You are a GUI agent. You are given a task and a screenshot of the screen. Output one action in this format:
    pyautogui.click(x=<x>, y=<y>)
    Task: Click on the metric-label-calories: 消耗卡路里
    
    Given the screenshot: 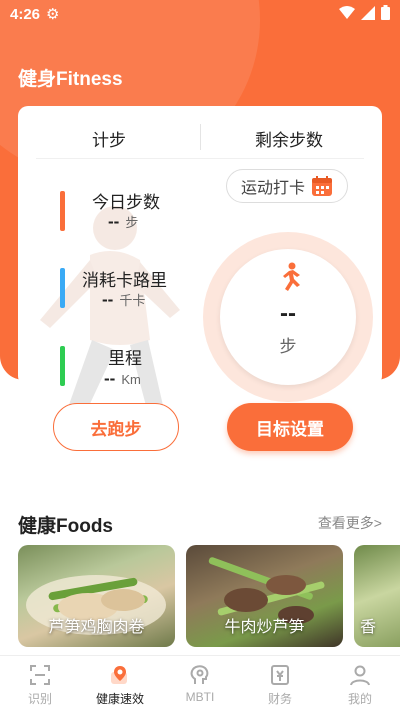 What is the action you would take?
    pyautogui.click(x=124, y=280)
    